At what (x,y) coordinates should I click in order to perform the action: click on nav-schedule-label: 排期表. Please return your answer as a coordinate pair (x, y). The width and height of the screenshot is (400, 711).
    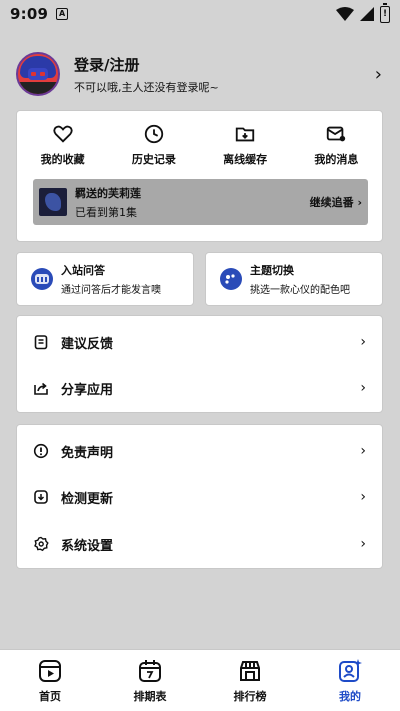
    Looking at the image, I should click on (150, 696).